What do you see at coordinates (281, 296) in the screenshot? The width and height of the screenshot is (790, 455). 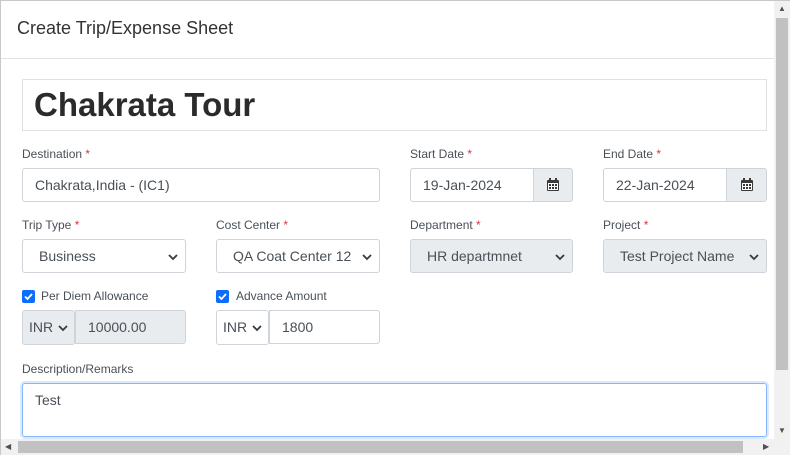 I see `advance-amount-label: Advance Amount` at bounding box center [281, 296].